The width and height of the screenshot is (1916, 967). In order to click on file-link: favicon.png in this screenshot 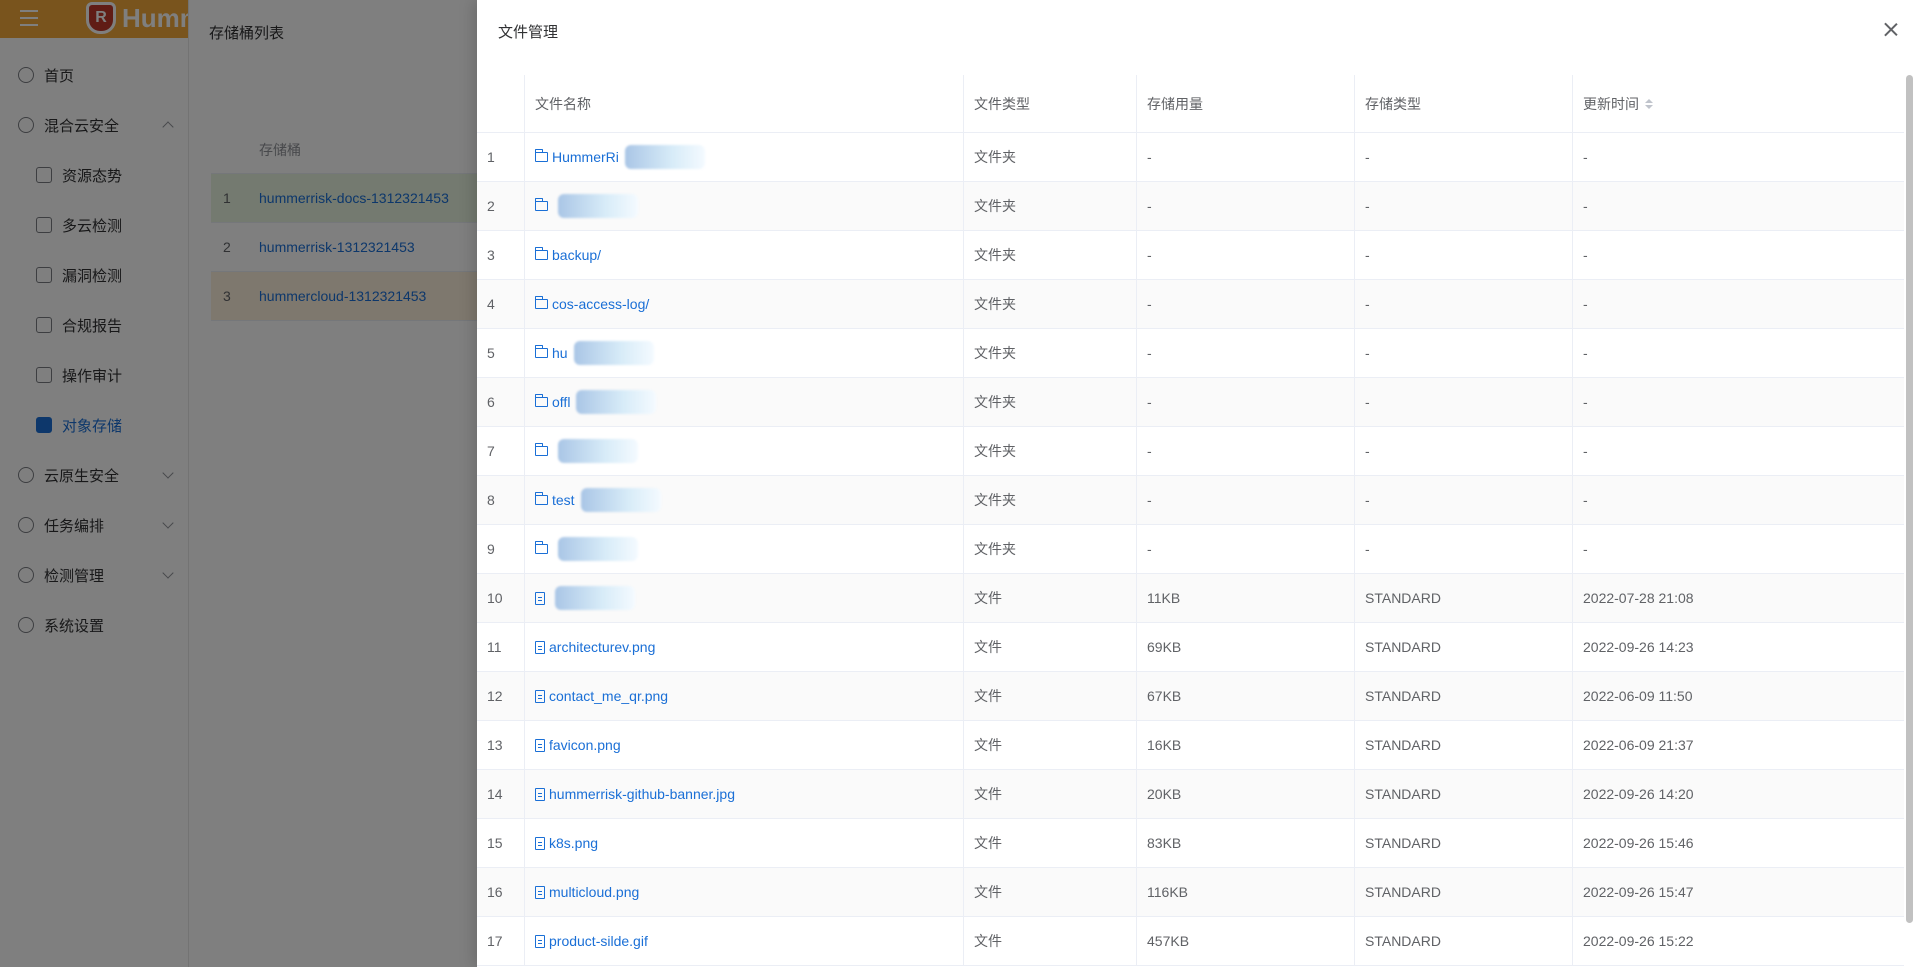, I will do `click(578, 745)`.